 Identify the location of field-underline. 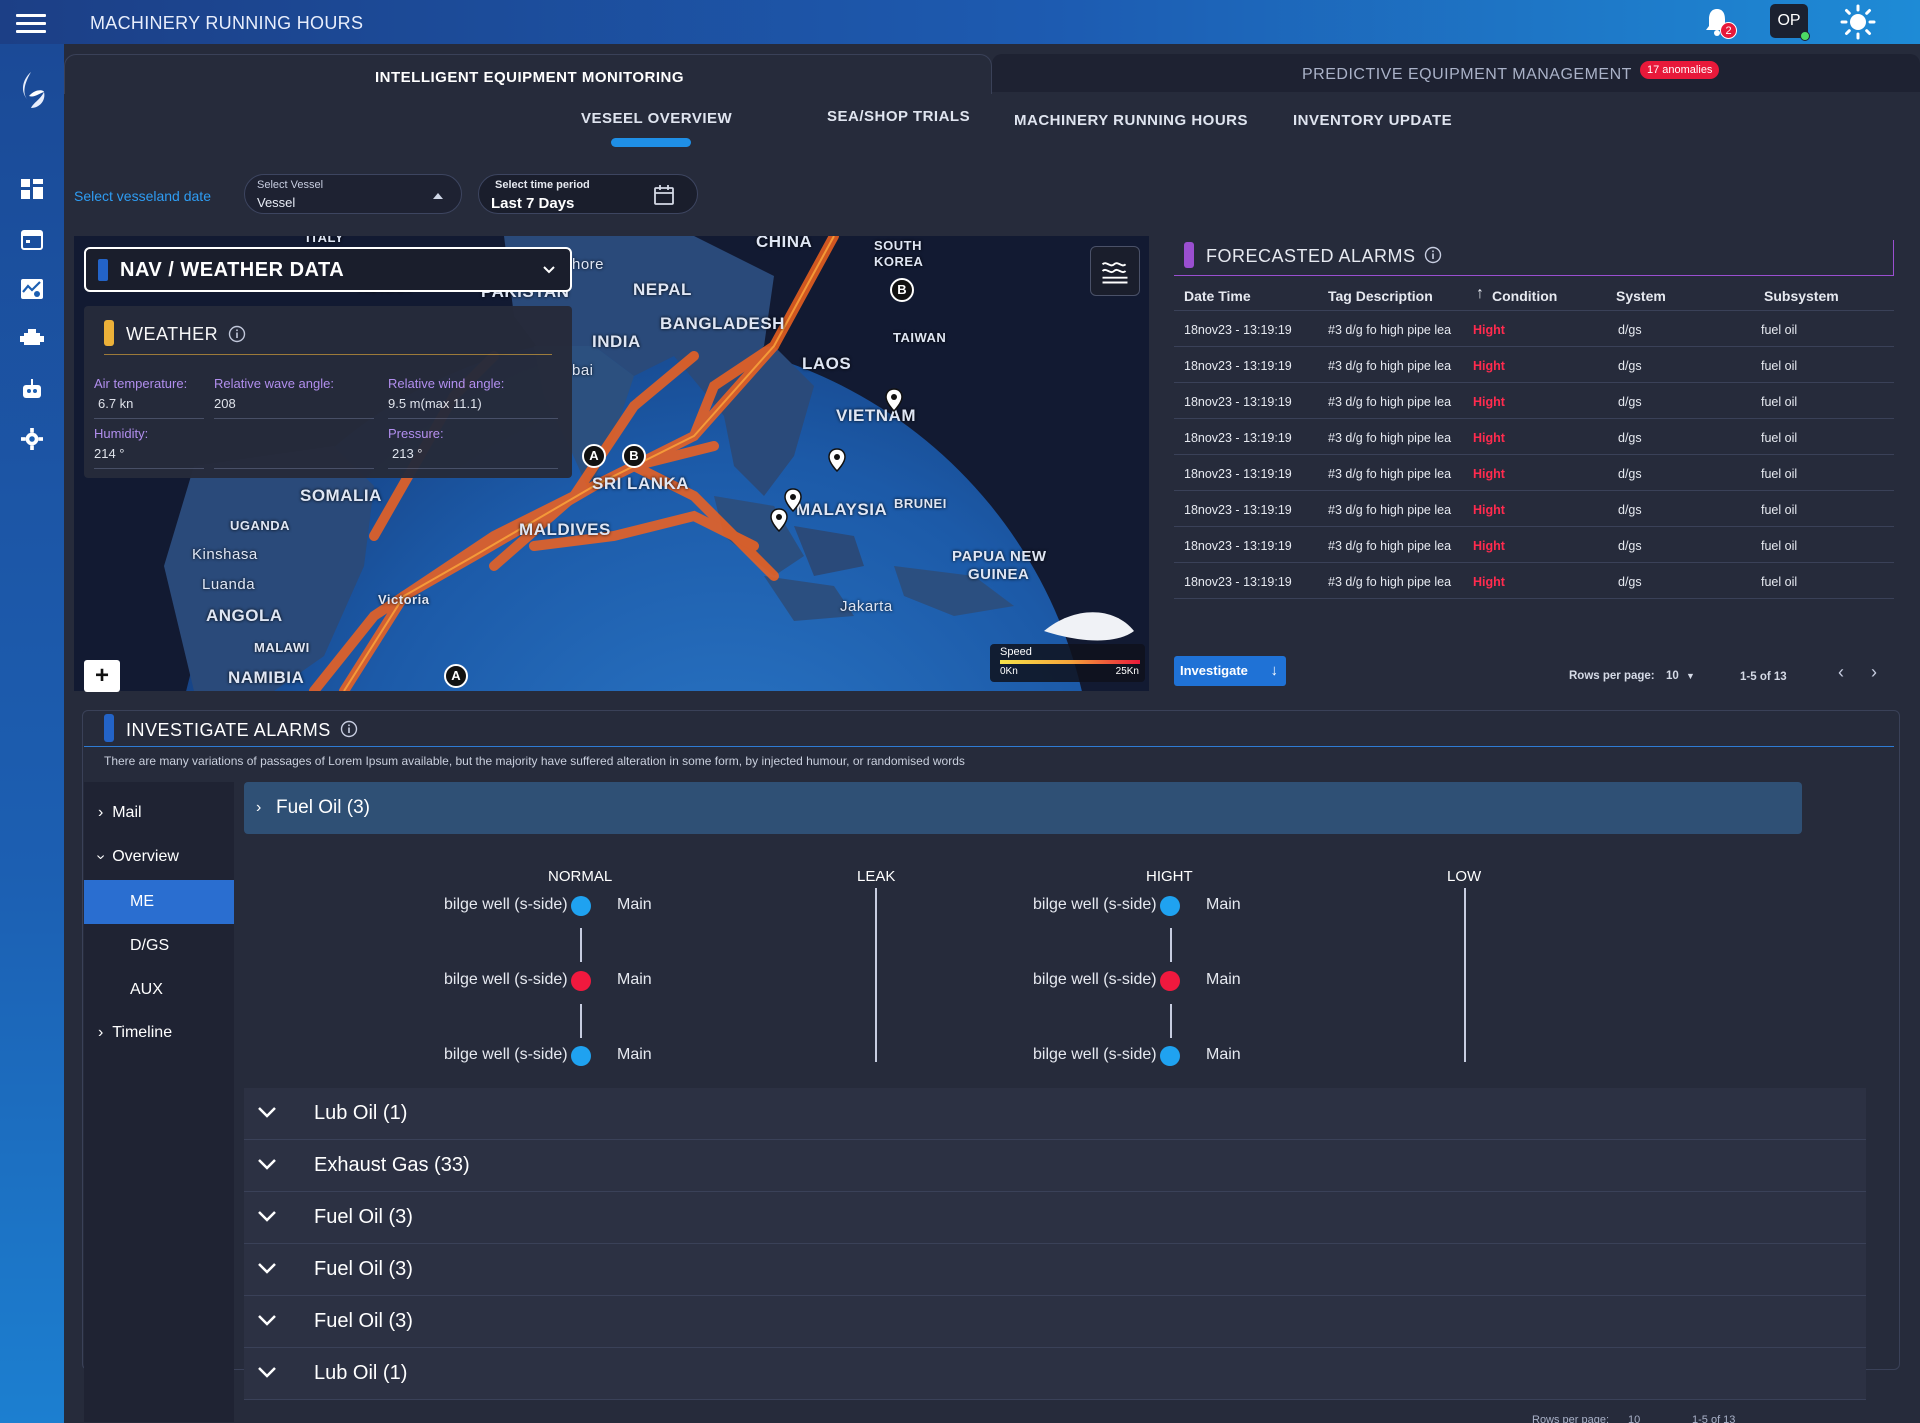
(473, 468).